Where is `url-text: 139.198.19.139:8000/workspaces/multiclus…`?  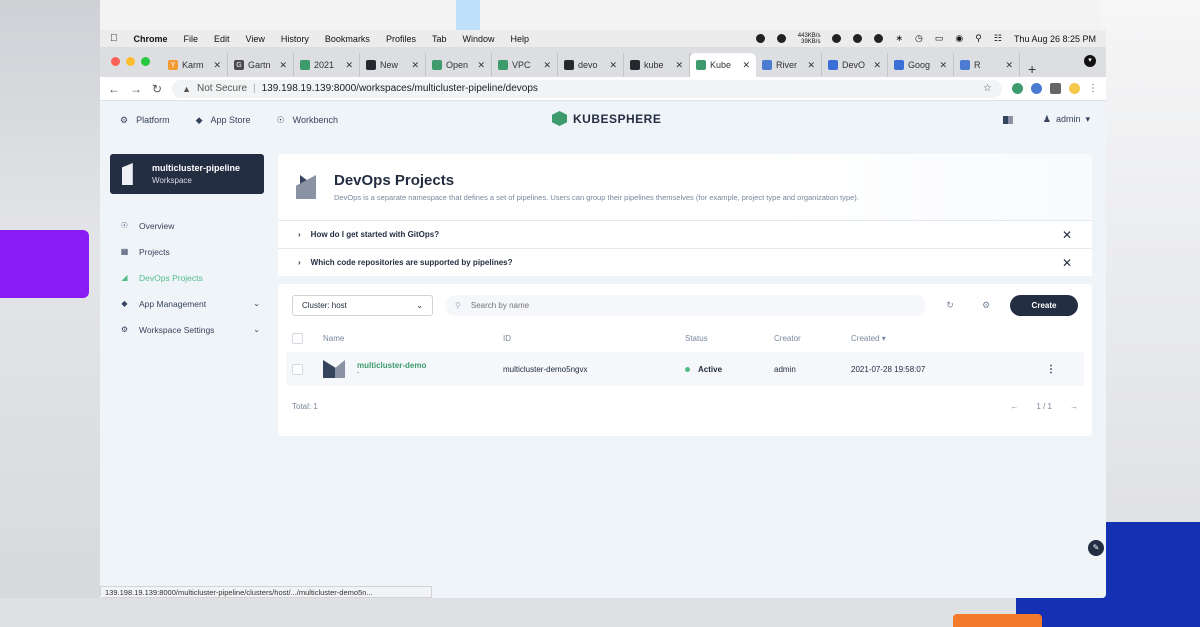
url-text: 139.198.19.139:8000/workspaces/multiclus… is located at coordinates (400, 88).